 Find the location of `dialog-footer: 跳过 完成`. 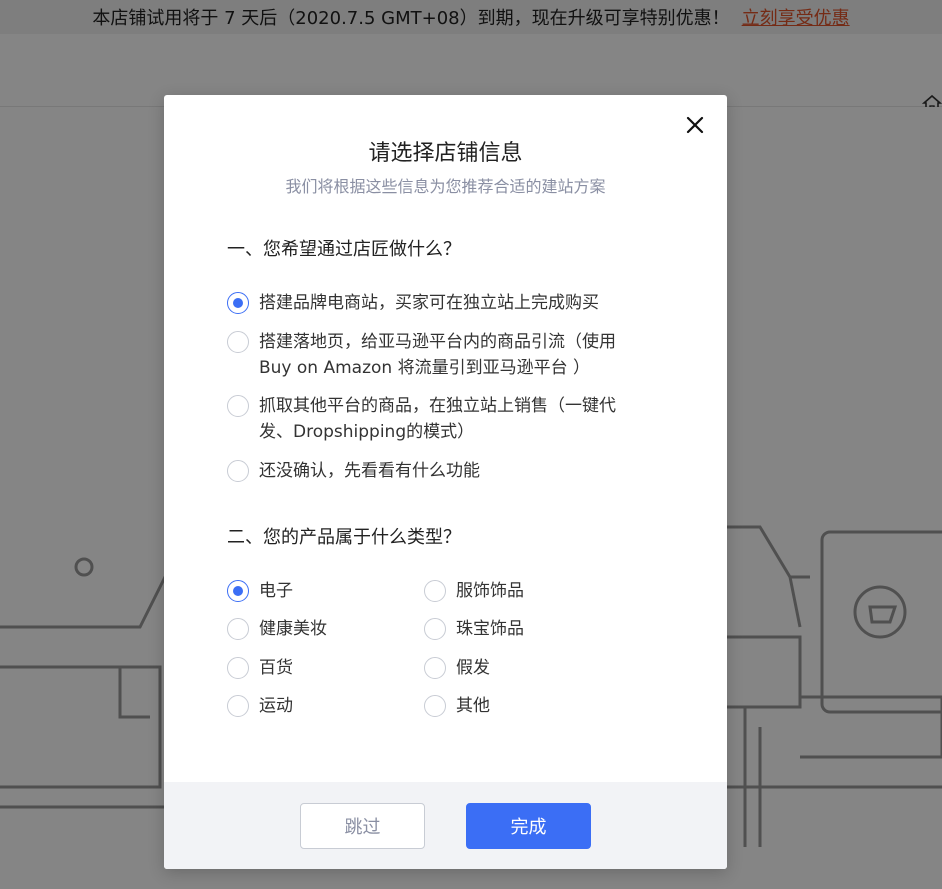

dialog-footer: 跳过 完成 is located at coordinates (445, 825).